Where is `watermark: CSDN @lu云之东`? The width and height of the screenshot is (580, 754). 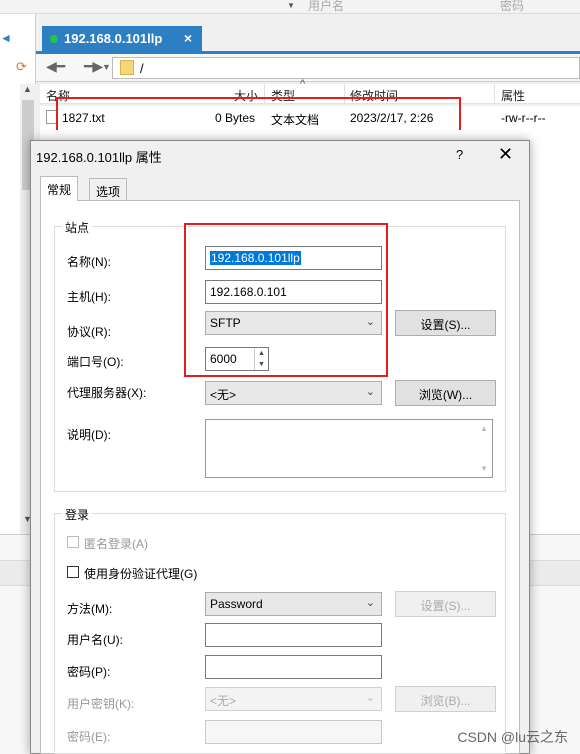
watermark: CSDN @lu云之东 is located at coordinates (512, 737).